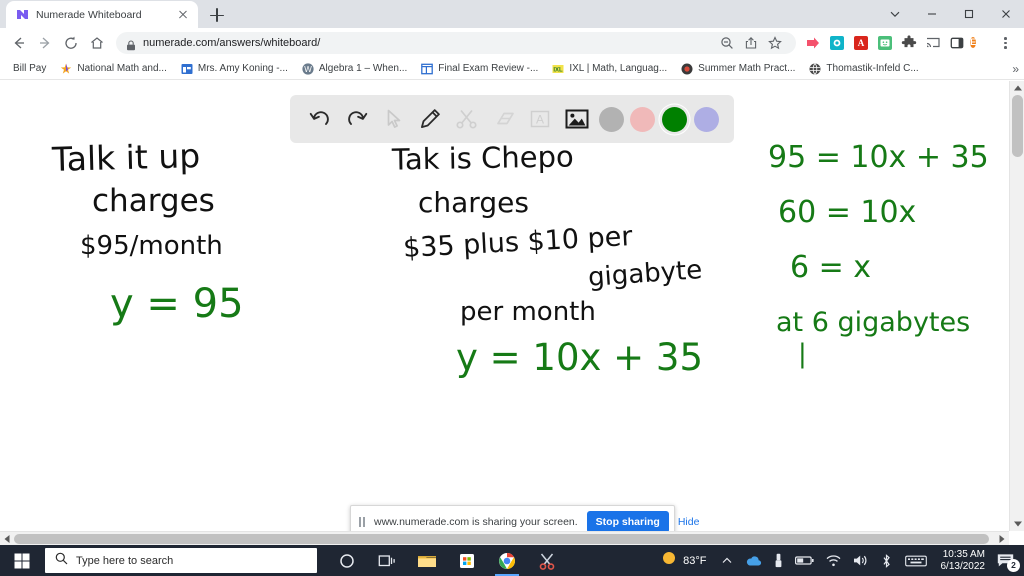 This screenshot has height=576, width=1024. Describe the element at coordinates (1005, 14) in the screenshot. I see `close-icon` at that location.